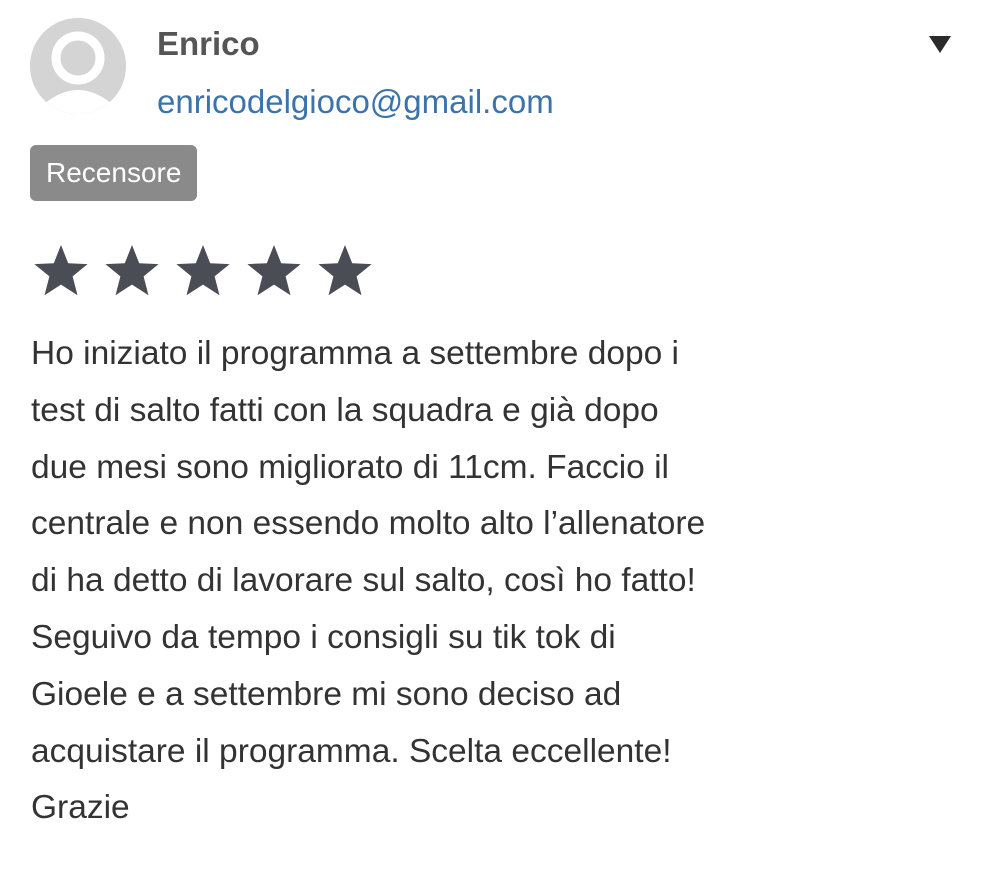  I want to click on star-rating, so click(210, 271).